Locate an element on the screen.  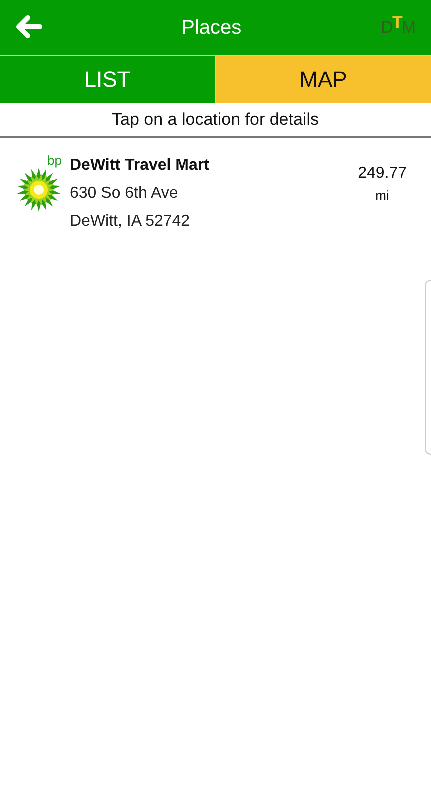
place-city: DeWitt, IA 52742 is located at coordinates (131, 222).